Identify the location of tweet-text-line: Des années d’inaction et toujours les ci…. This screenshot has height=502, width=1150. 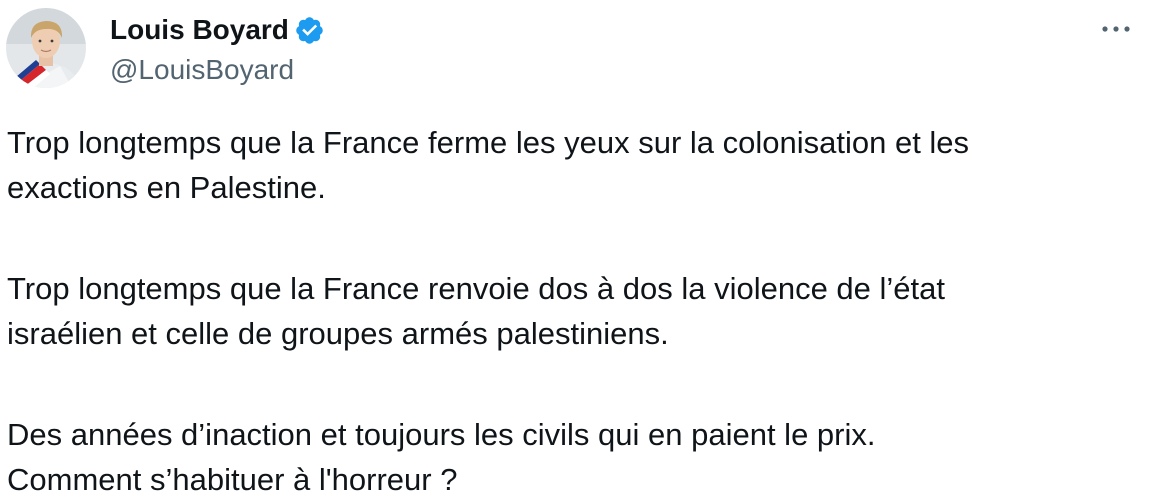
(441, 434).